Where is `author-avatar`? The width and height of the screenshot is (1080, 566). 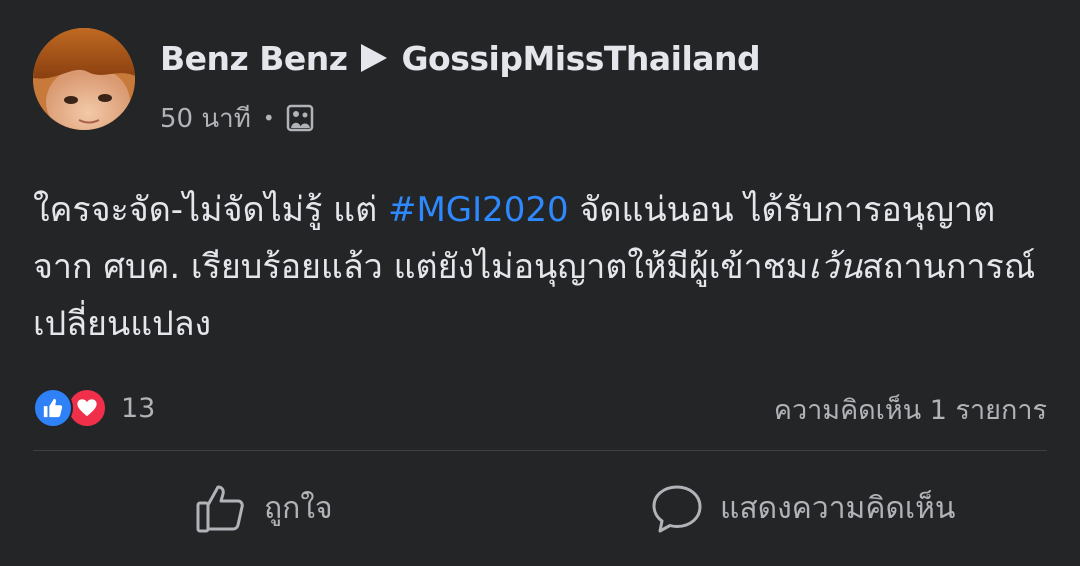 author-avatar is located at coordinates (84, 79).